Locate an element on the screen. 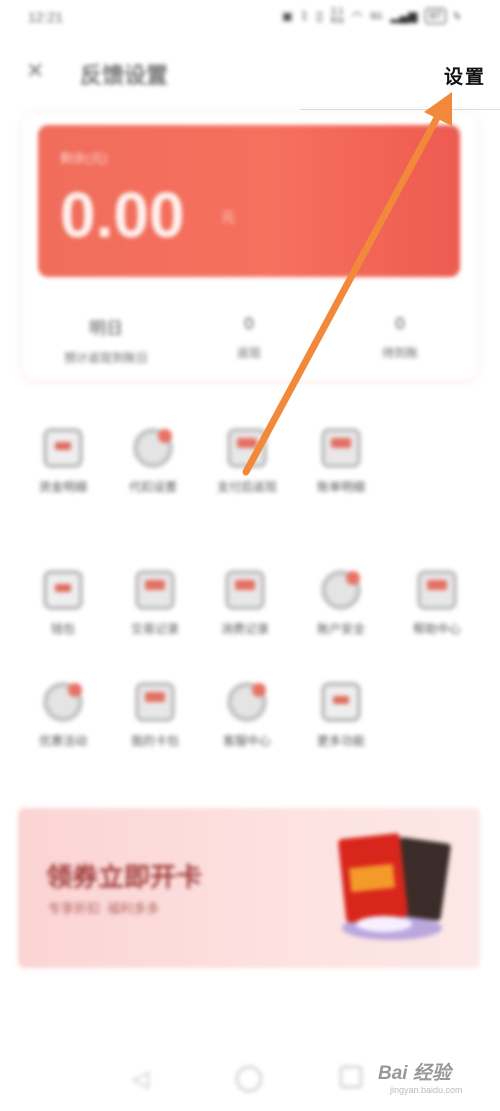  grid-item-transactions: 交易记录 is located at coordinates (155, 603).